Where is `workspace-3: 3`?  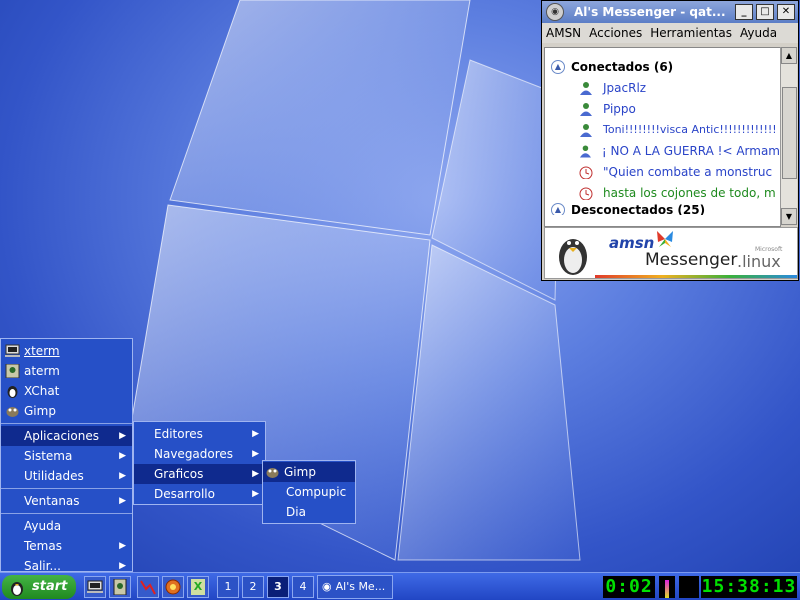 workspace-3: 3 is located at coordinates (278, 586).